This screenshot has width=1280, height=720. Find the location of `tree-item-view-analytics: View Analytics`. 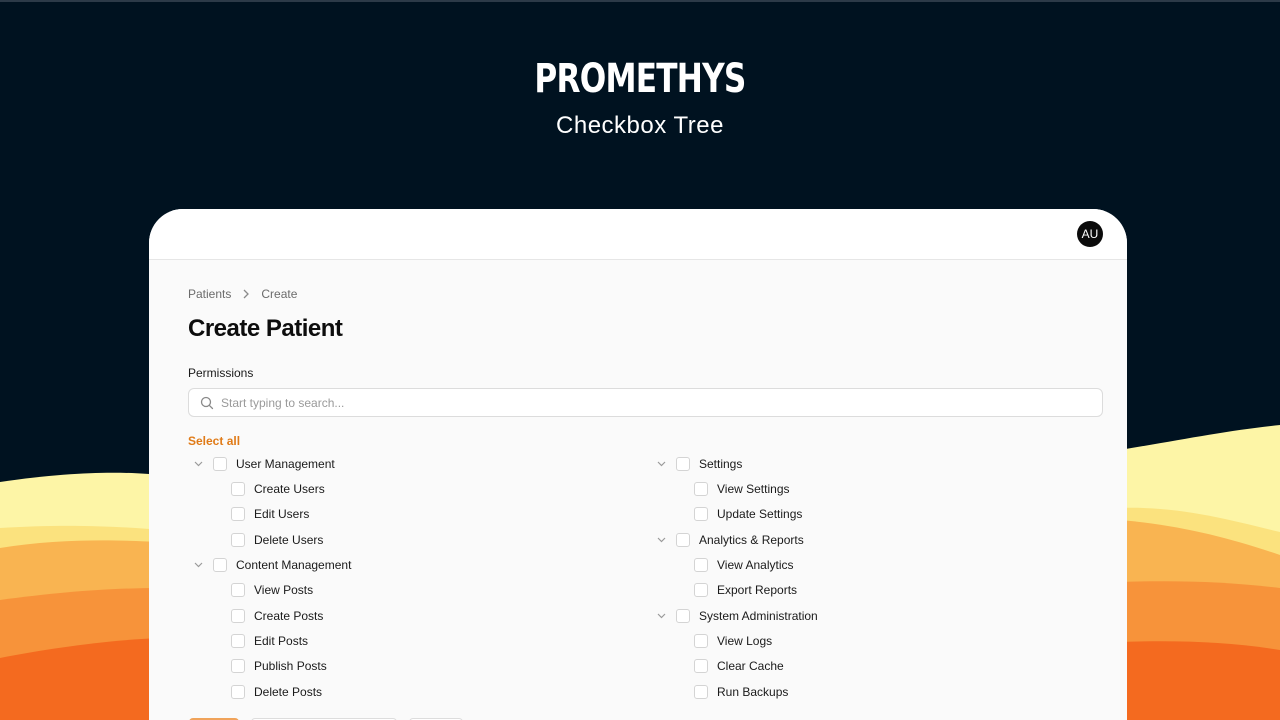

tree-item-view-analytics: View Analytics is located at coordinates (743, 565).